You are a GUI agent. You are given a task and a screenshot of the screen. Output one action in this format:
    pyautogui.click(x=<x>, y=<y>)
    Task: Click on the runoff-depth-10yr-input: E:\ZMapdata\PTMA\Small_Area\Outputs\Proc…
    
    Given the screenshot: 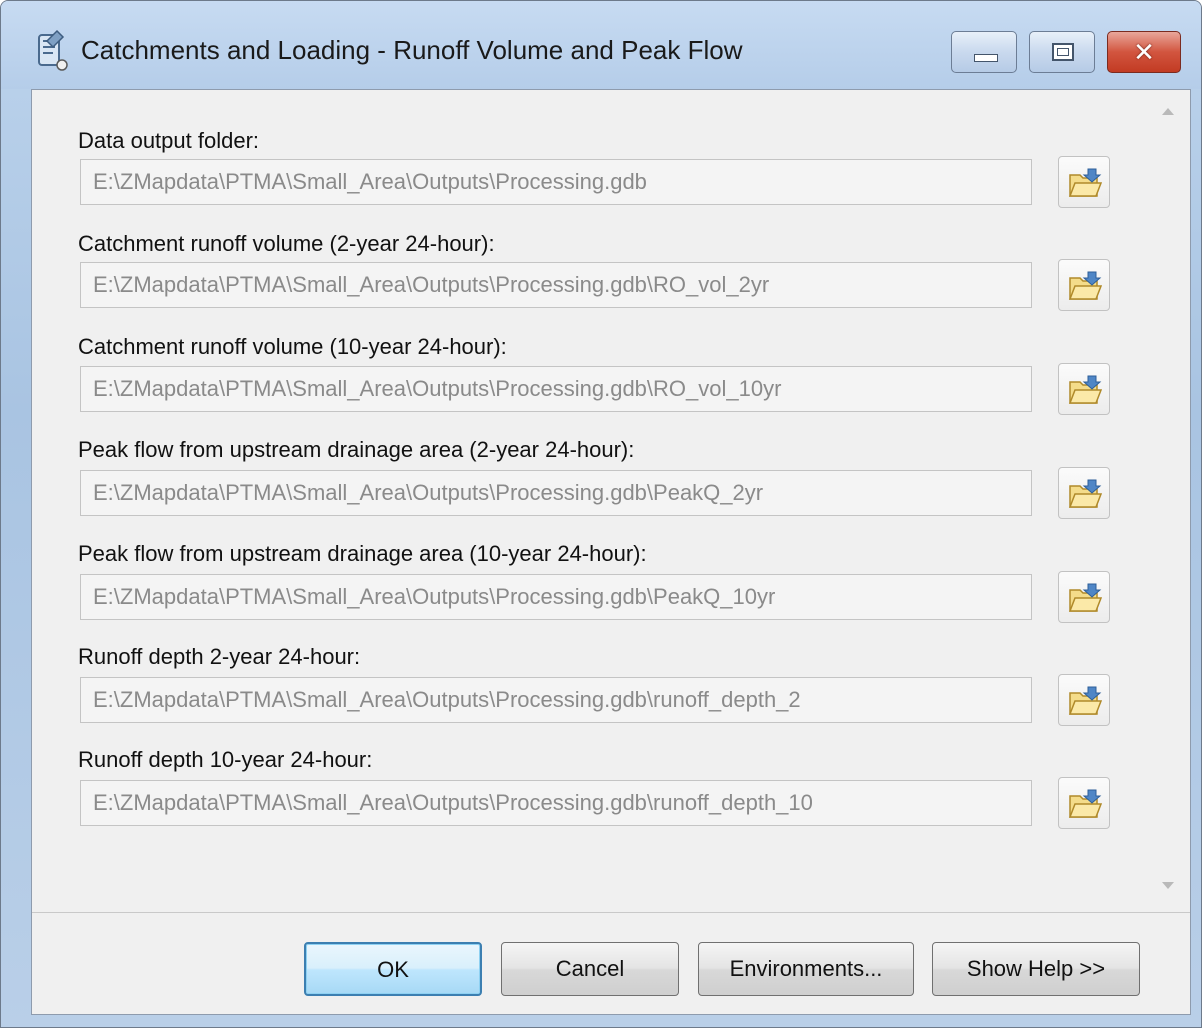 What is the action you would take?
    pyautogui.click(x=556, y=803)
    